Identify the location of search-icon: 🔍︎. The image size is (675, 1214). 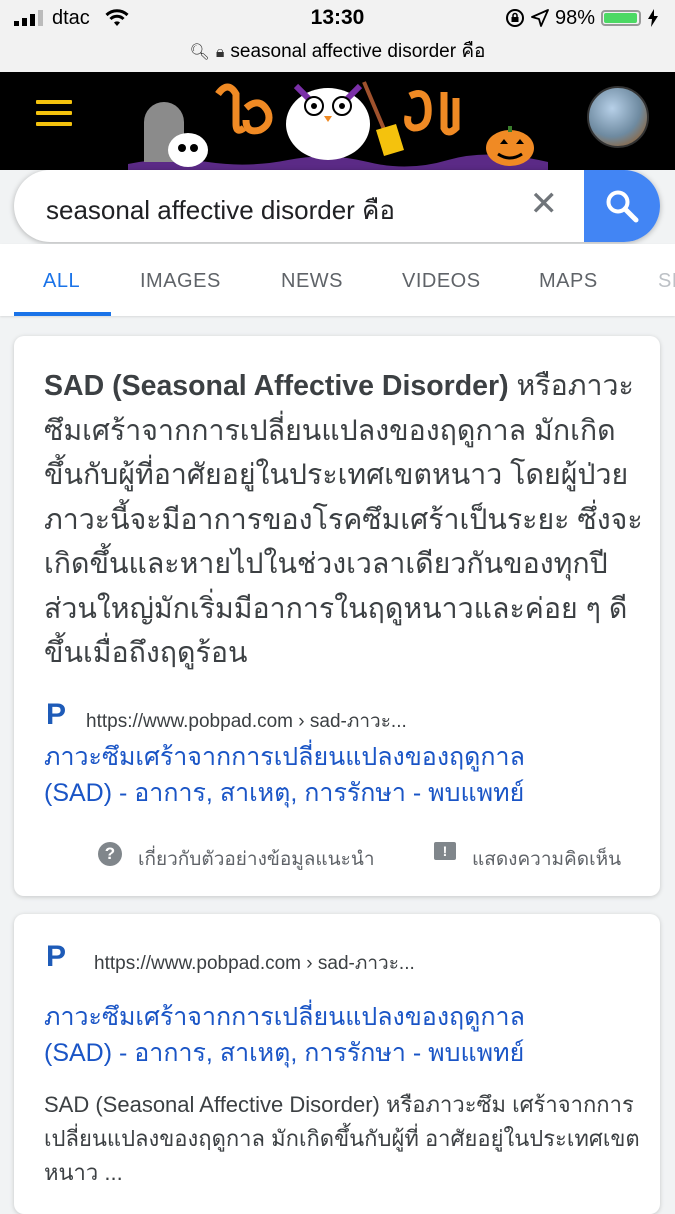
(199, 52).